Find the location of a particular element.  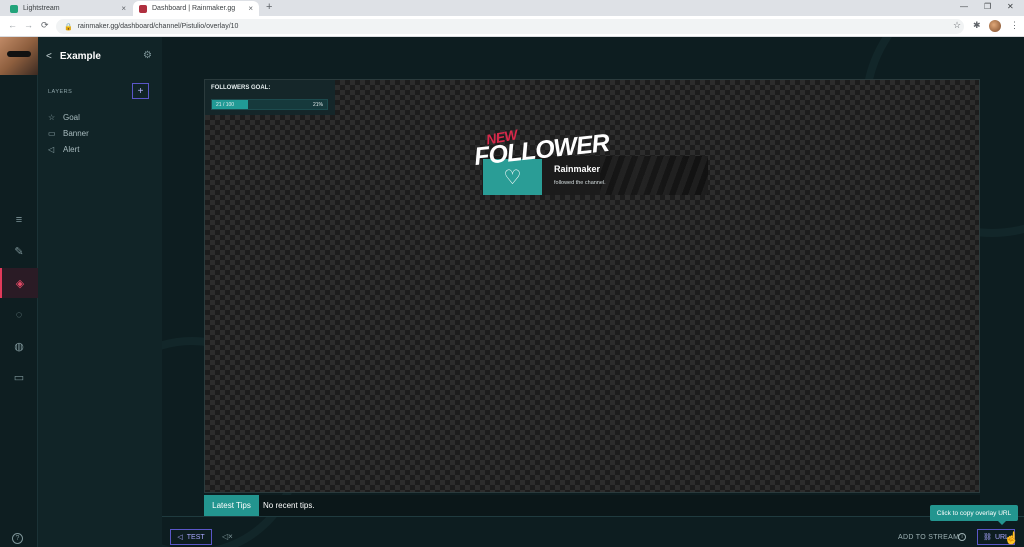

tab-lightstream: Lightstream × is located at coordinates (68, 8).